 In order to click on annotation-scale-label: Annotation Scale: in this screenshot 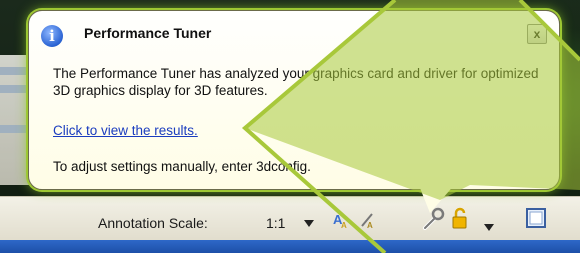, I will do `click(153, 223)`.